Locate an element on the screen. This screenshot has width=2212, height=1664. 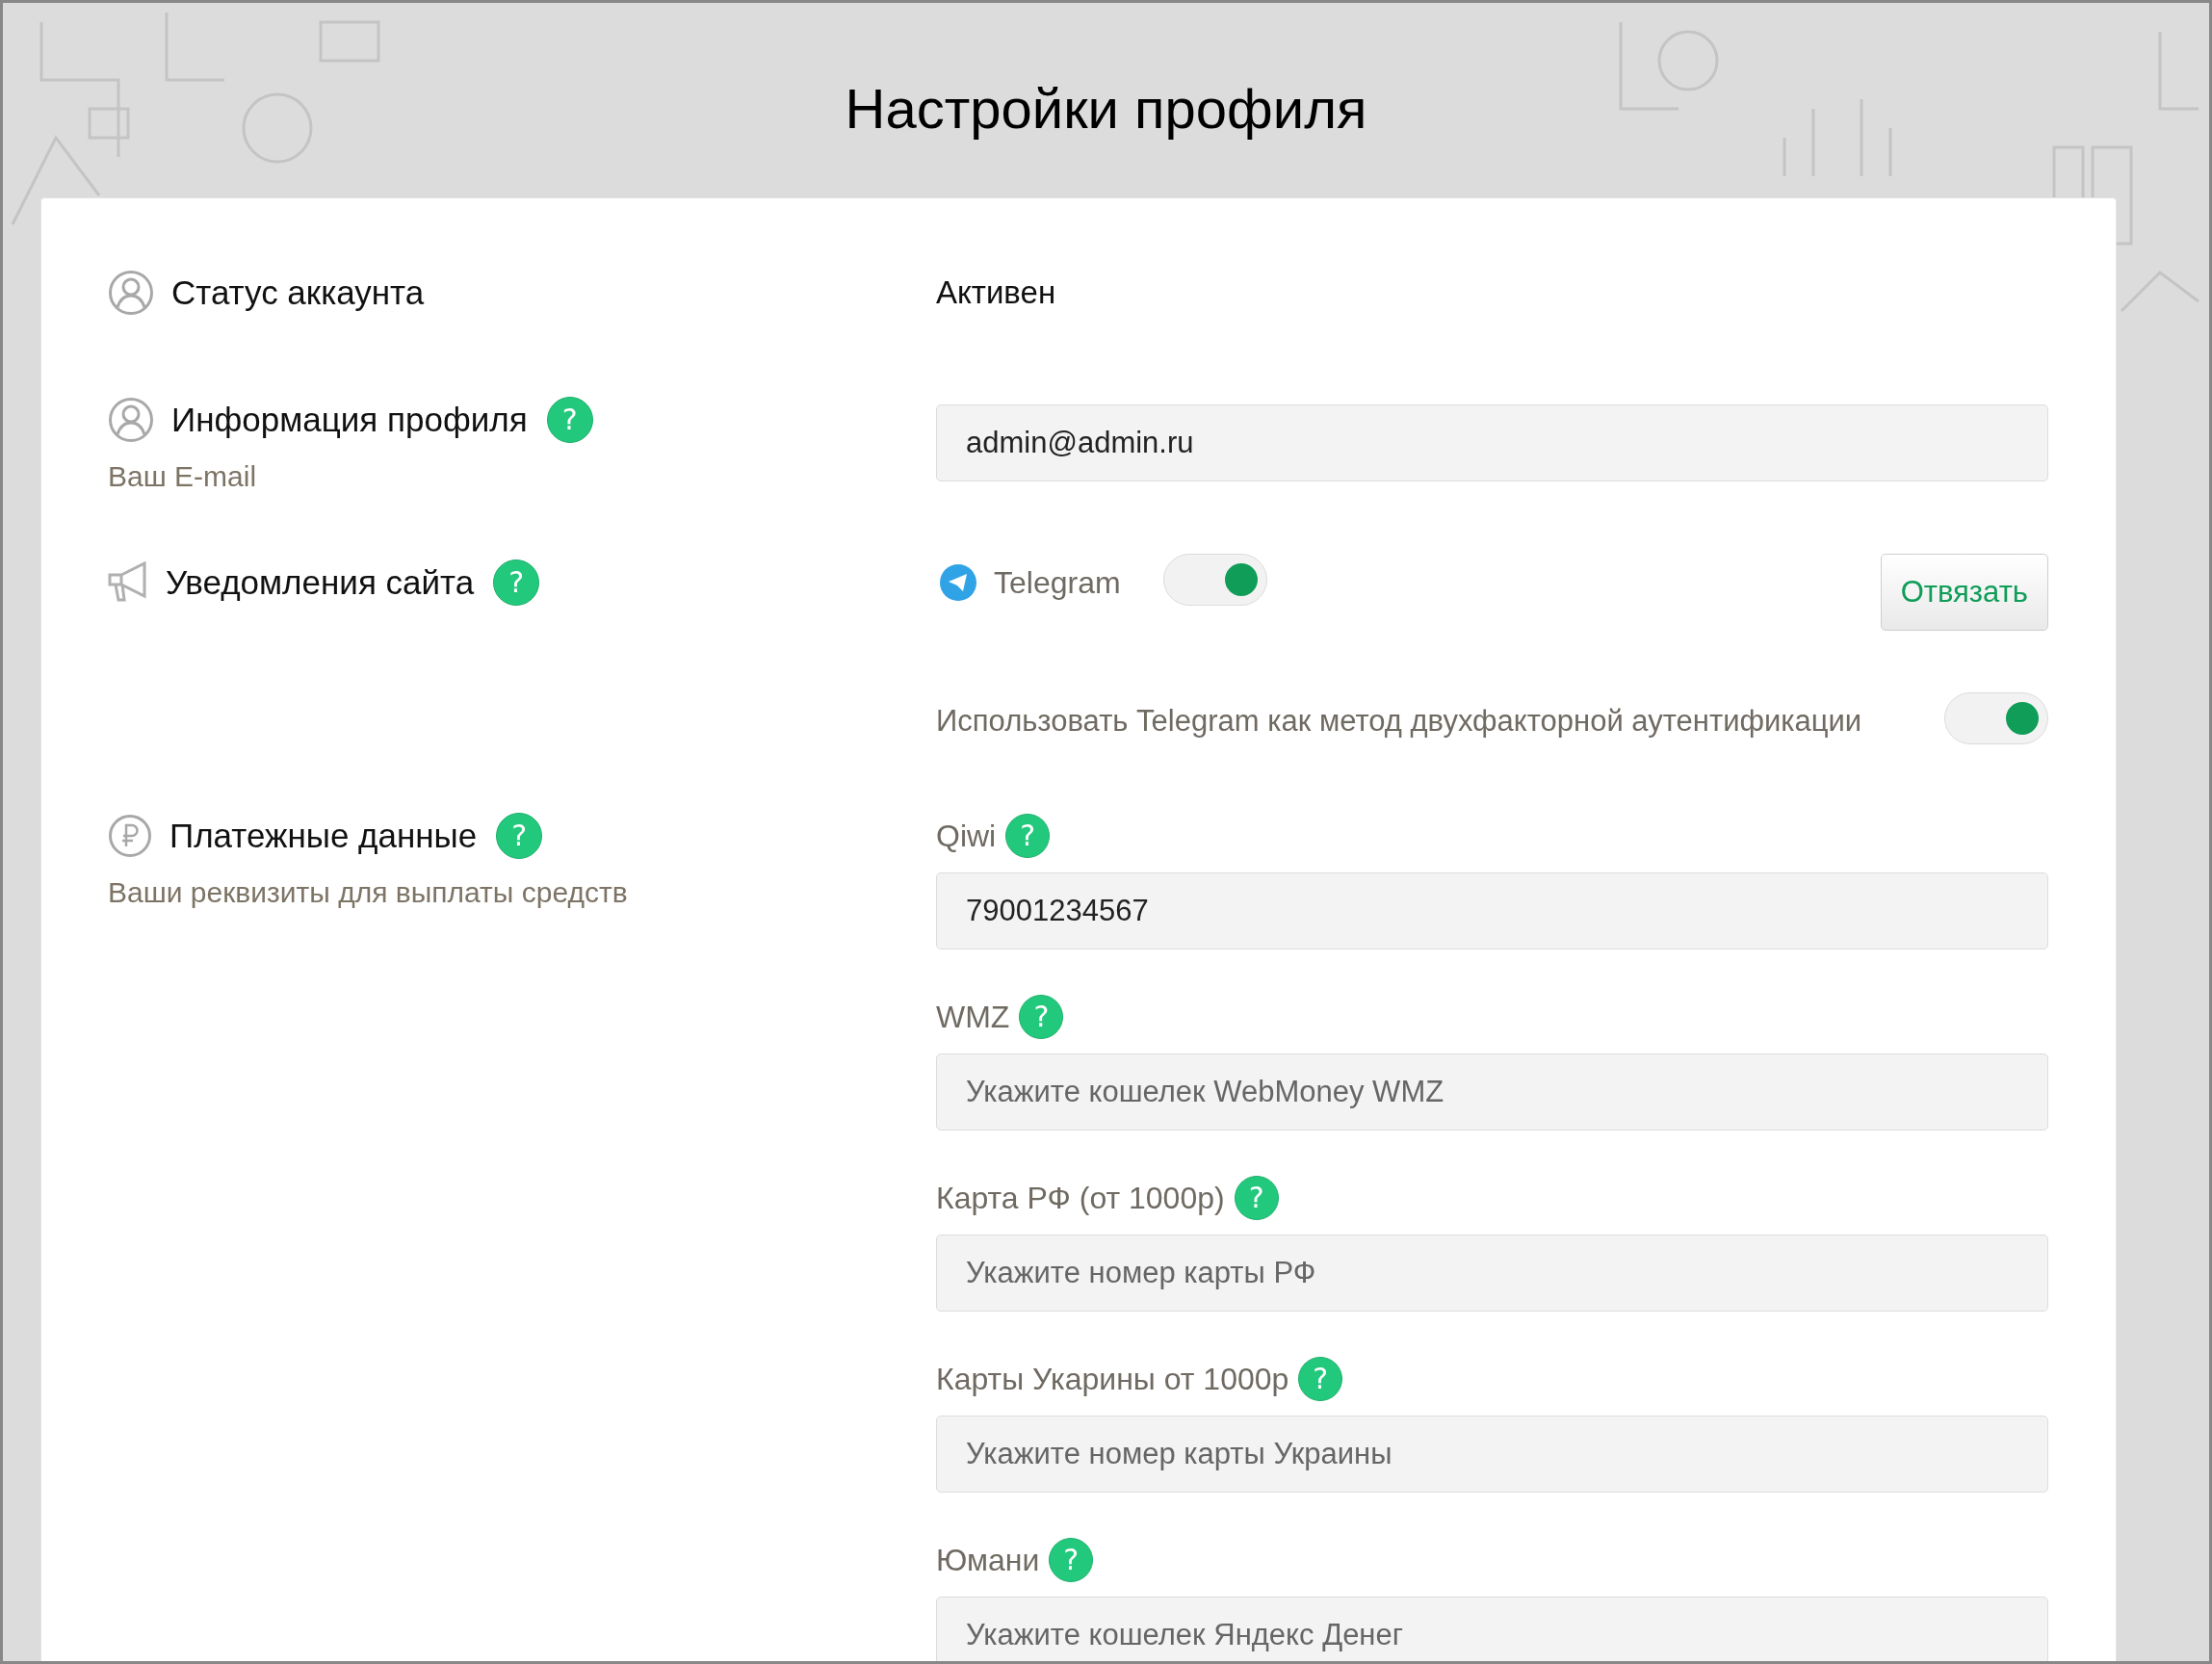
ruble-icon is located at coordinates (130, 836).